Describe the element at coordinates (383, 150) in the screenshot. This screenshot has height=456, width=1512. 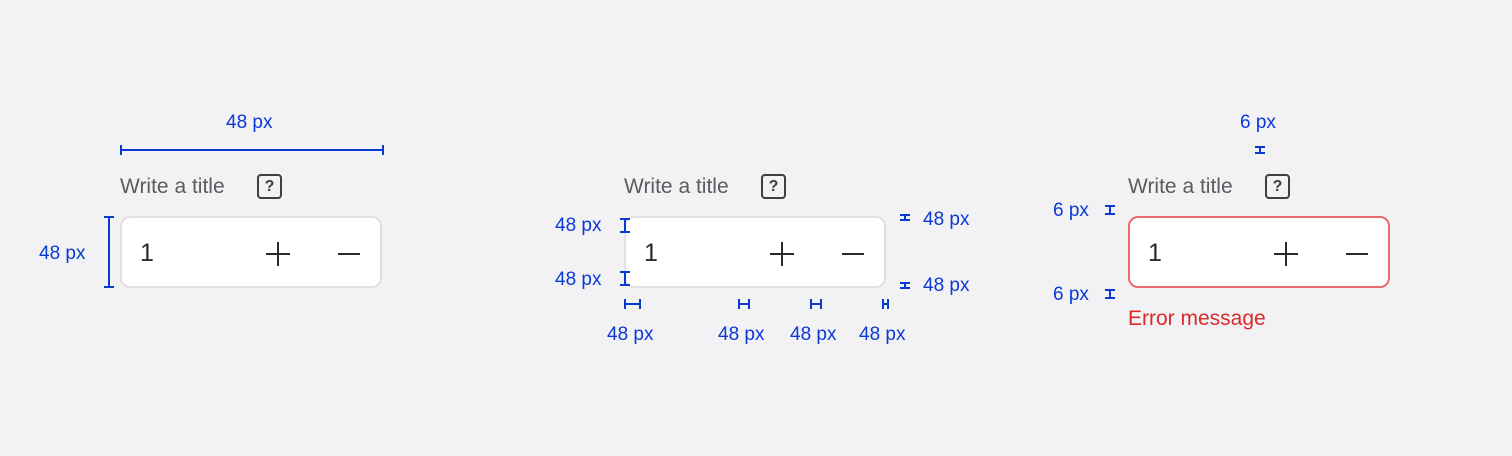
I see `width-annotation-cap-right` at that location.